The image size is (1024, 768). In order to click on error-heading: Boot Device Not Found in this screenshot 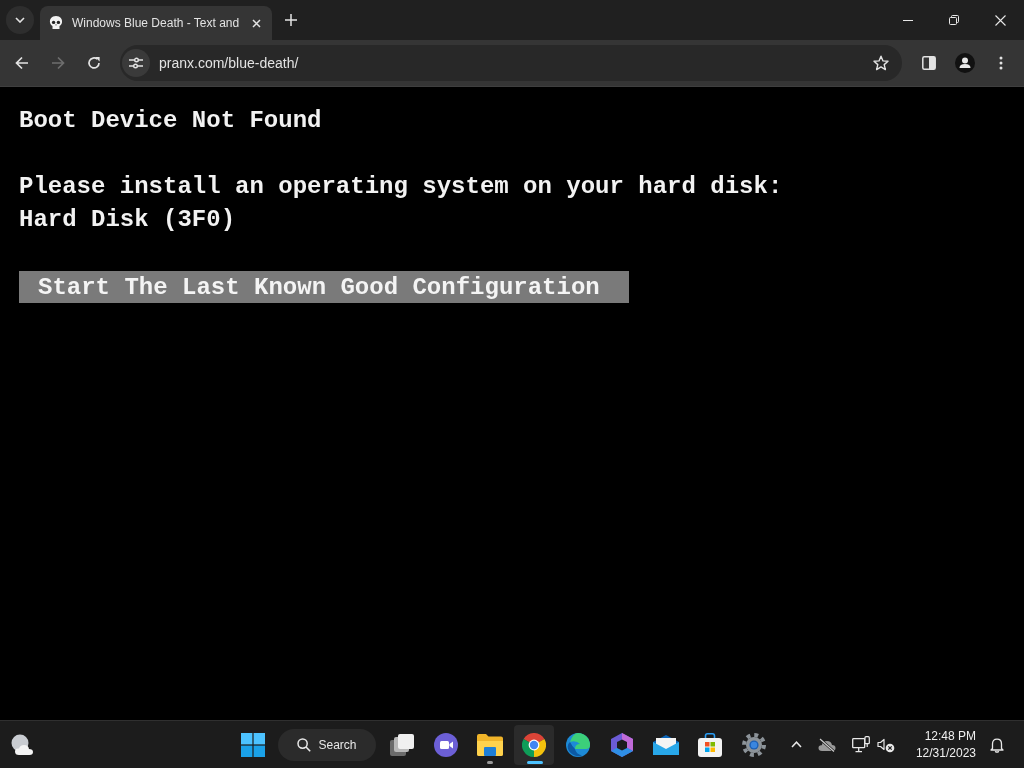, I will do `click(170, 121)`.